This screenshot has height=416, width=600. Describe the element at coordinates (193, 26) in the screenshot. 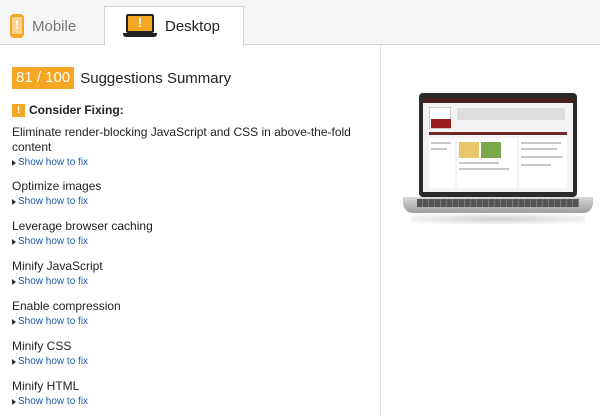

I see `tab-desktop-label: Desktop` at that location.